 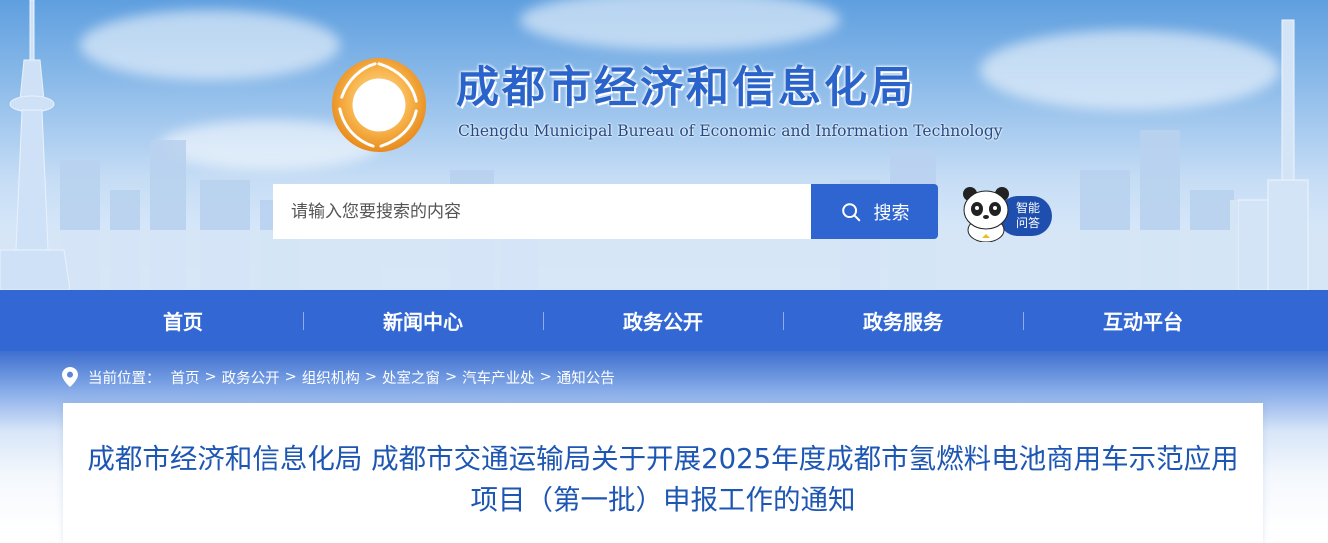 I want to click on breadcrumb-auto-industry-division: 汽车产业处, so click(x=498, y=377).